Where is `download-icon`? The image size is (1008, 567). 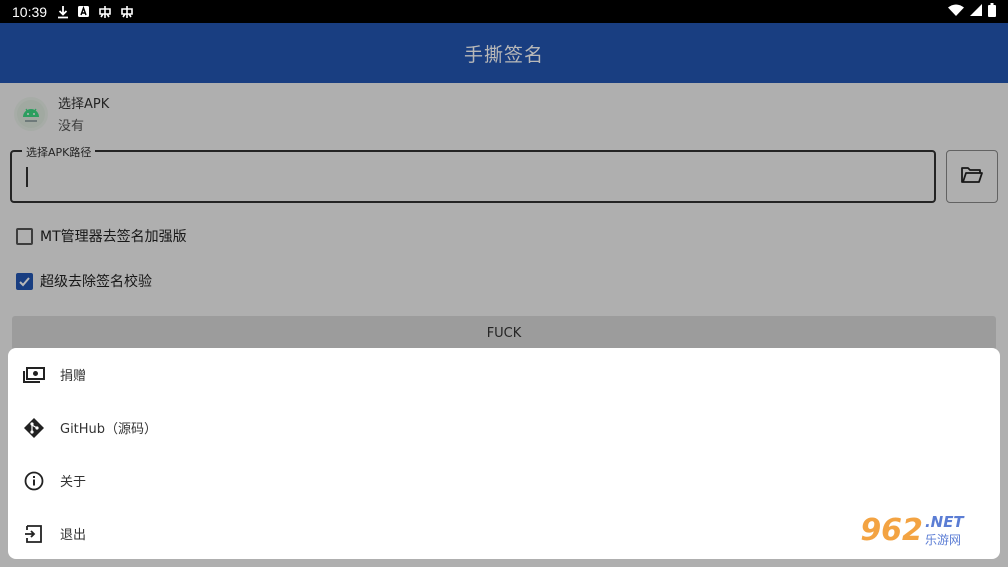 download-icon is located at coordinates (63, 12).